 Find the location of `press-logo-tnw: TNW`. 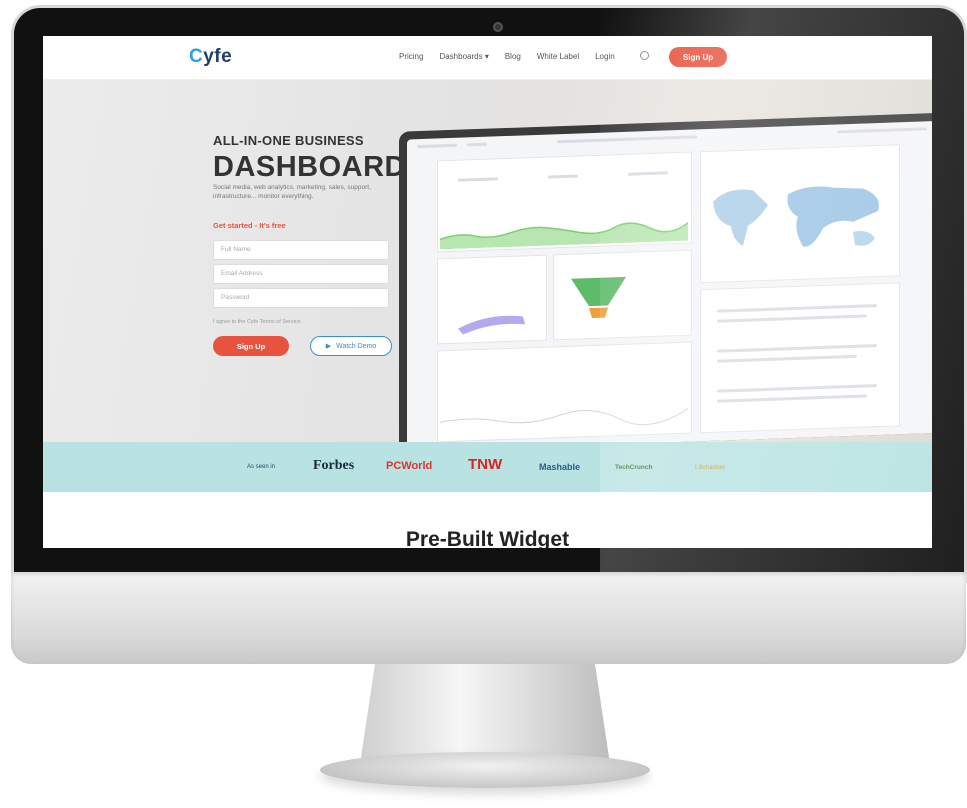

press-logo-tnw: TNW is located at coordinates (485, 464).